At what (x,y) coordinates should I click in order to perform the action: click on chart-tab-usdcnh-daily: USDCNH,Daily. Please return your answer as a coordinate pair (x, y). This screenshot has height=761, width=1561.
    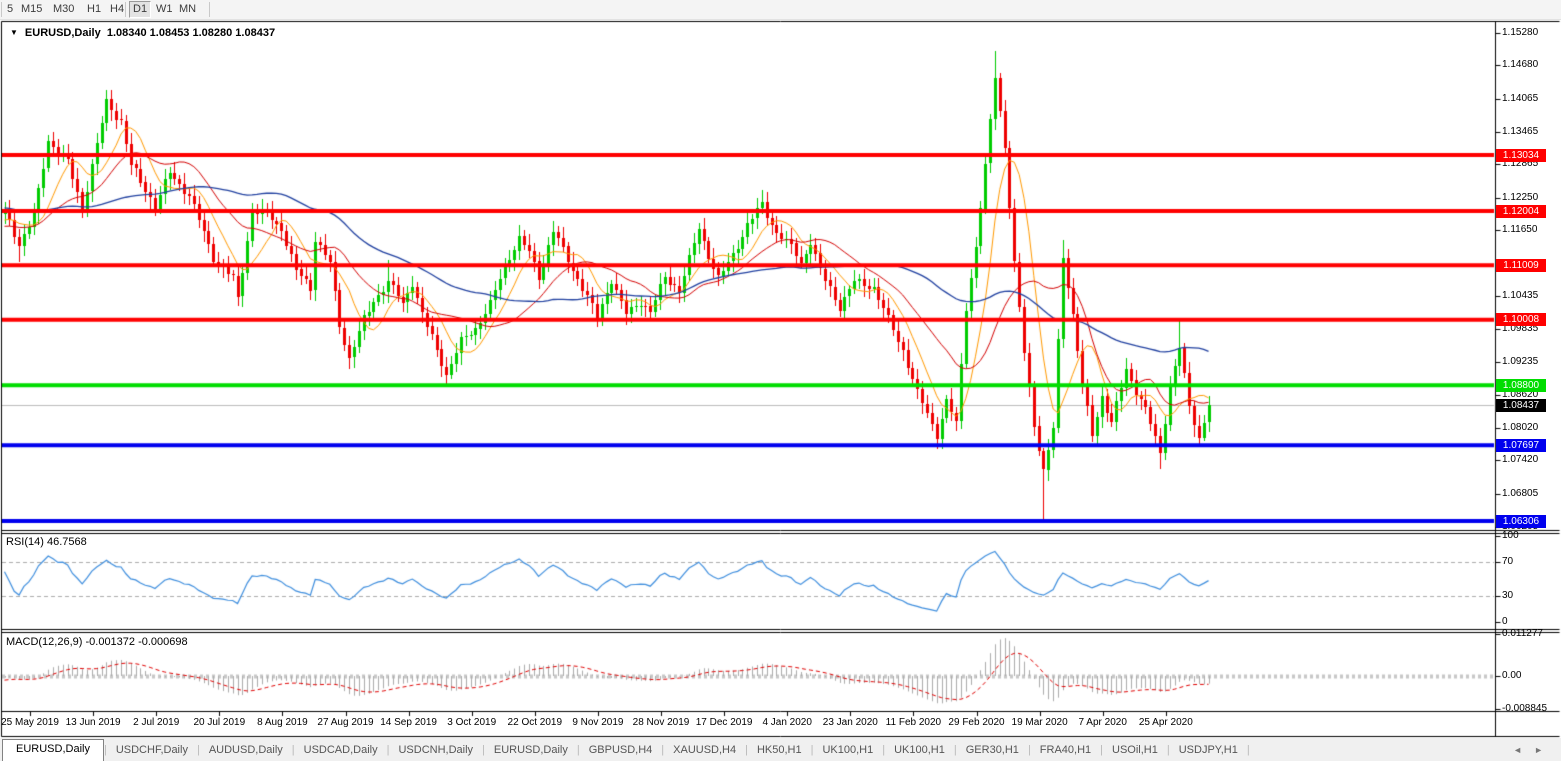
    Looking at the image, I should click on (435, 750).